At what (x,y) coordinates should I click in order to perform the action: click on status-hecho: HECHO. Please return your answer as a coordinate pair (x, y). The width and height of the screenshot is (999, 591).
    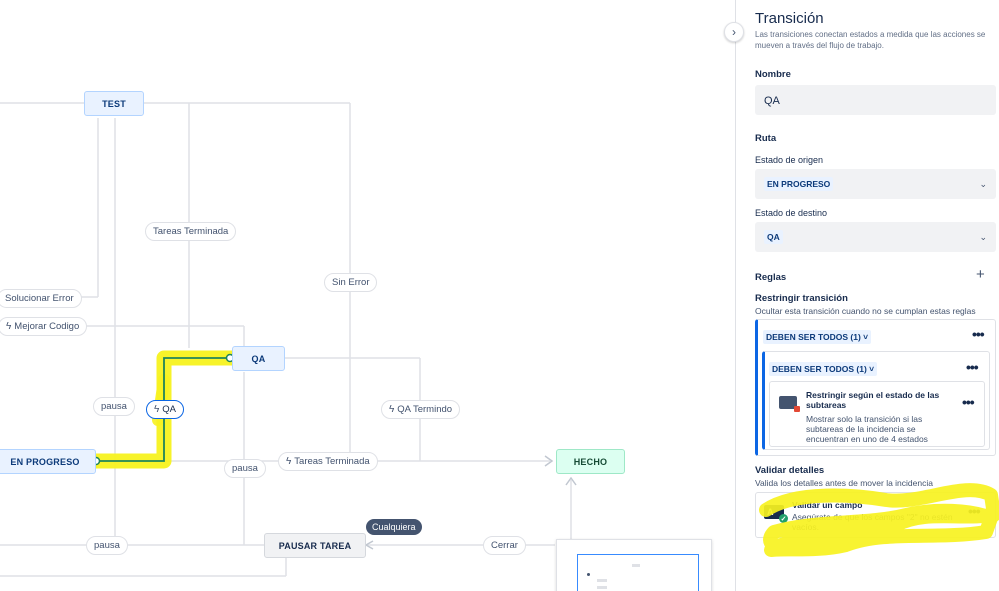
    Looking at the image, I should click on (590, 461).